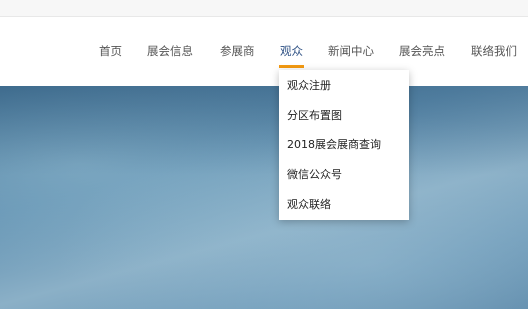  Describe the element at coordinates (494, 51) in the screenshot. I see `nav-item-contact: 联络我们` at that location.